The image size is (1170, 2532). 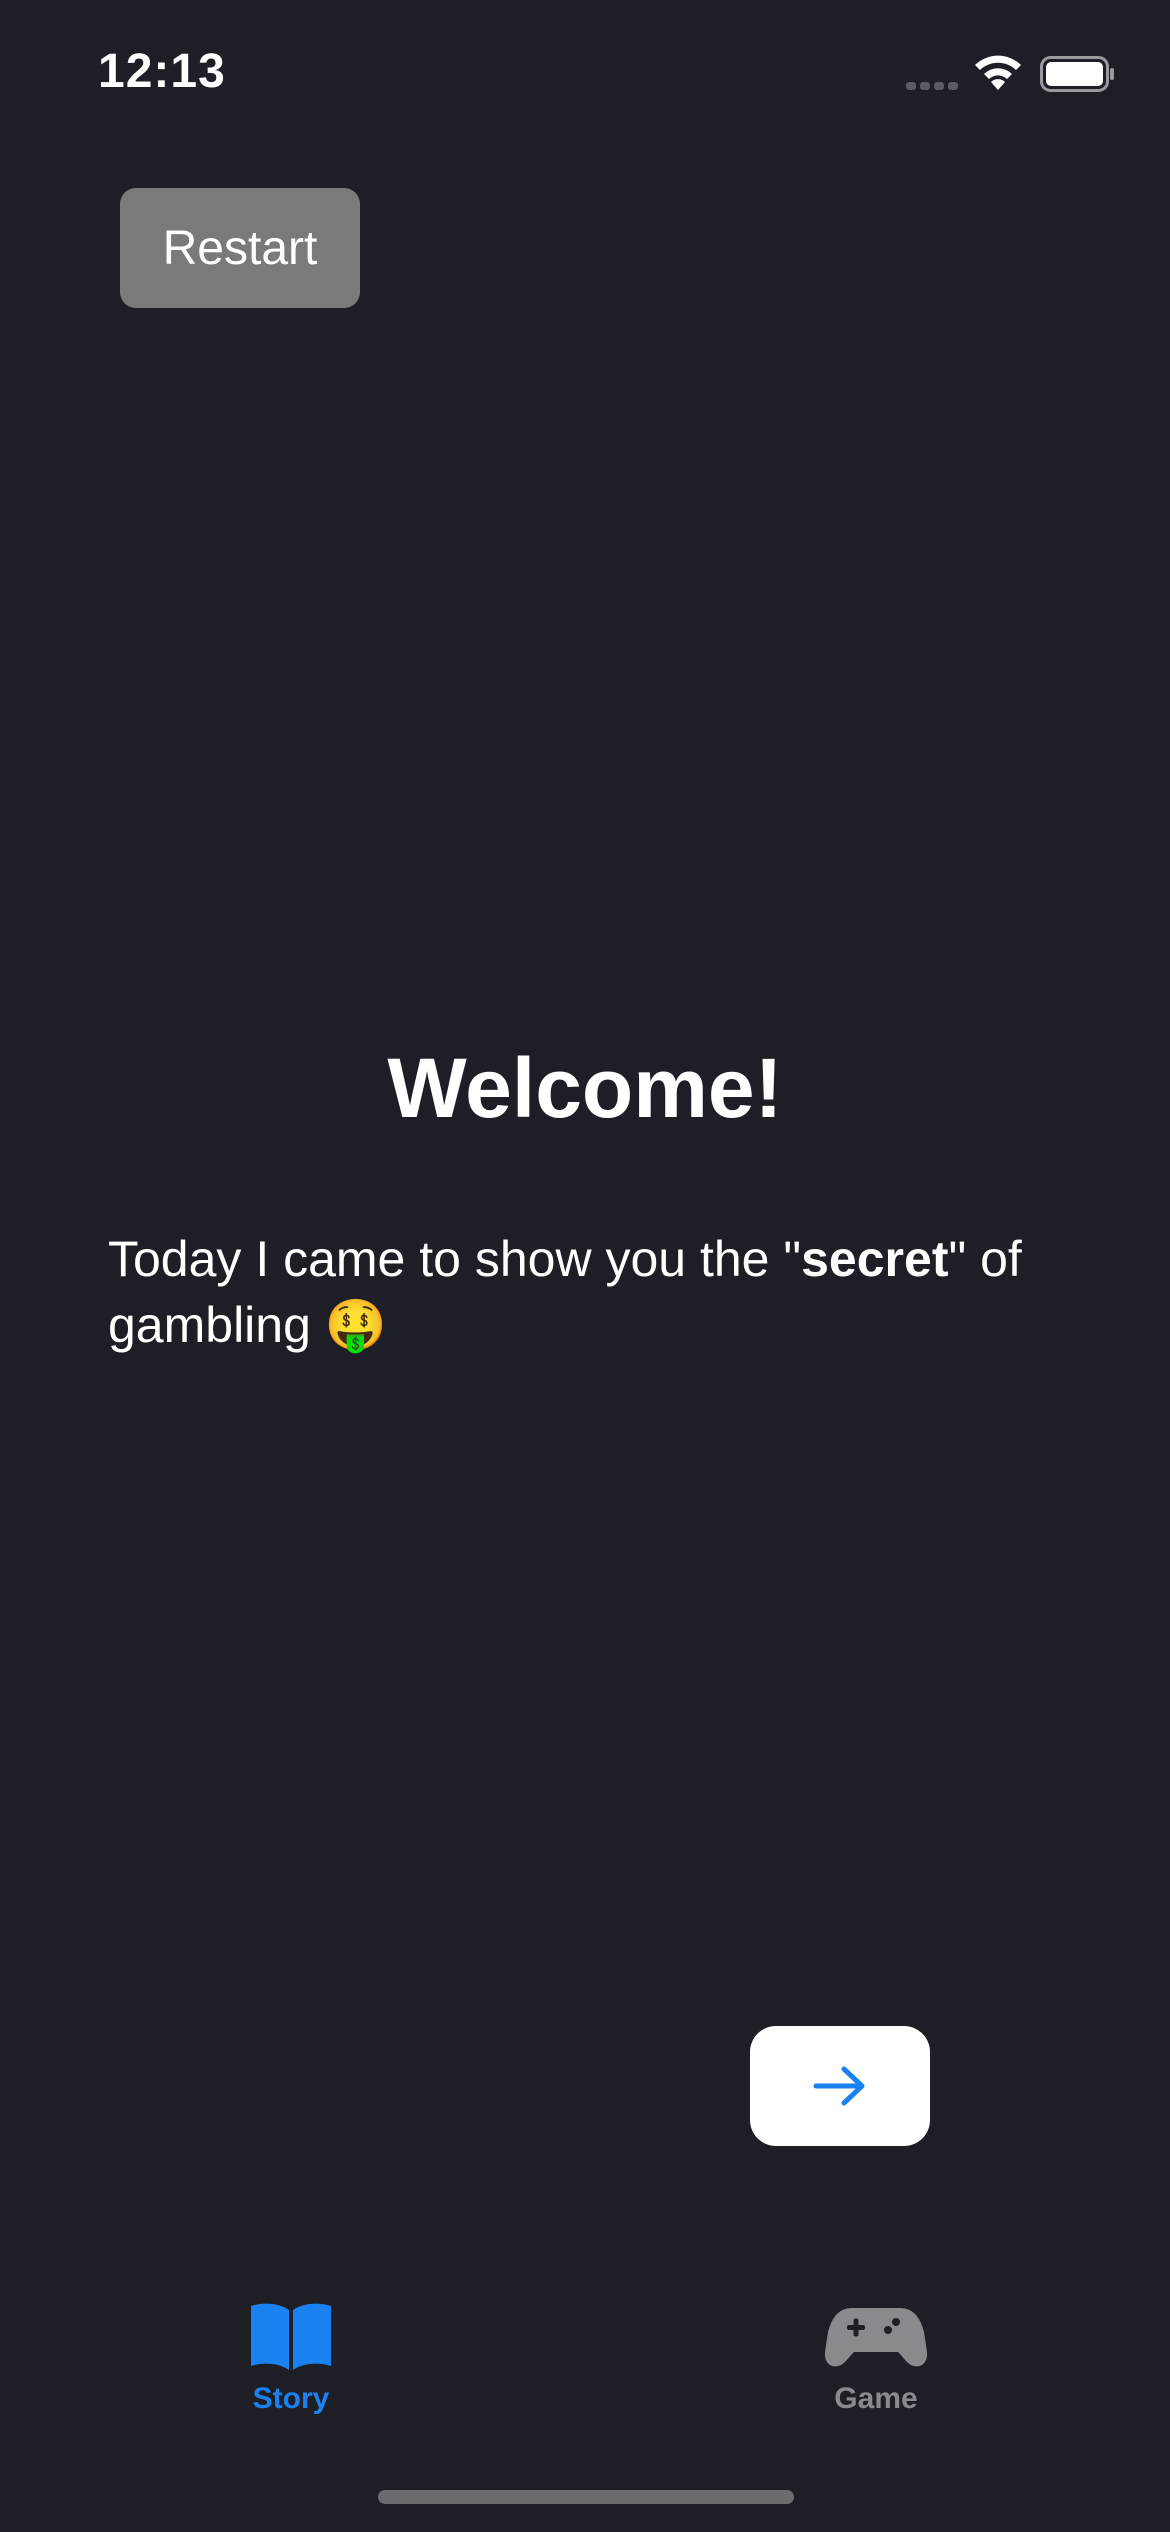 I want to click on status-time: 12:13, so click(x=162, y=71).